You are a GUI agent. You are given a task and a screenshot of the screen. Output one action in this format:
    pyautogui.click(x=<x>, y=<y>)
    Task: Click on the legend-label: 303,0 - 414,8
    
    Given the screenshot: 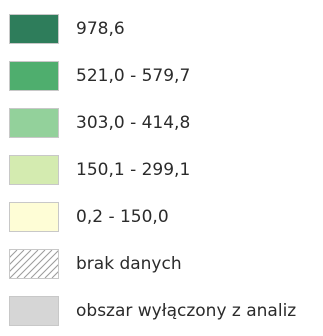 What is the action you would take?
    pyautogui.click(x=133, y=123)
    